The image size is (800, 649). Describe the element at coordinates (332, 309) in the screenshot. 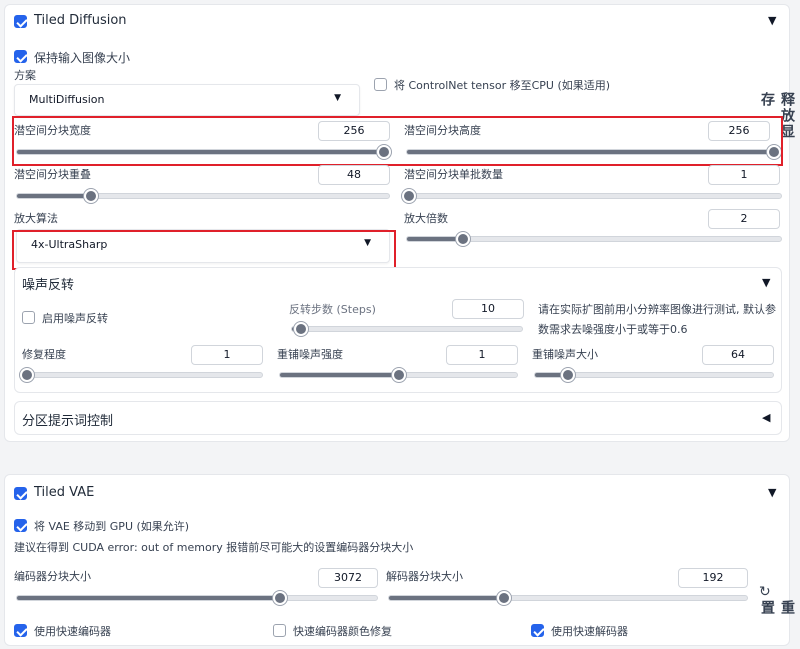

I see `inversion-steps-label: 反转步数 (Steps)` at that location.